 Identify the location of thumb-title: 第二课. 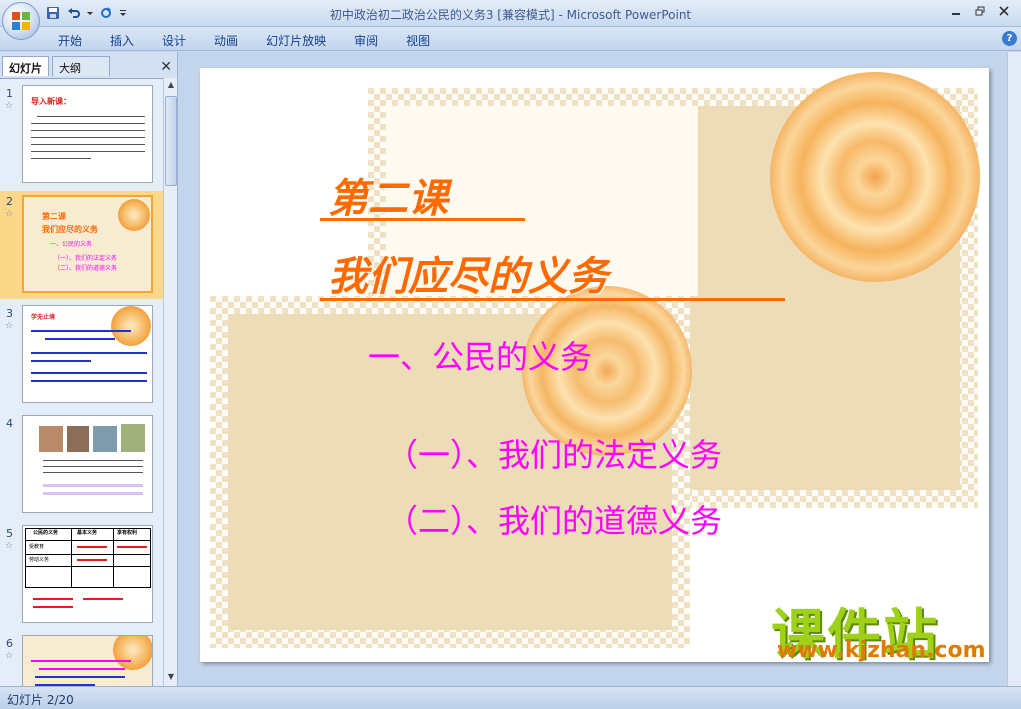
(54, 216).